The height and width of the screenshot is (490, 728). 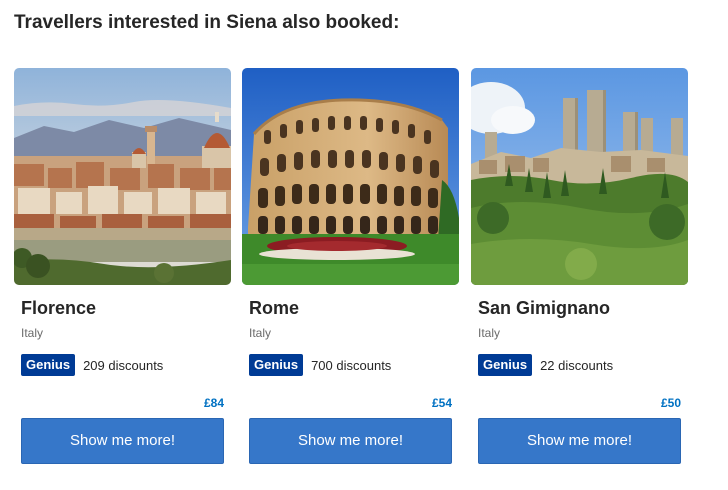 I want to click on rome-photo, so click(x=350, y=176).